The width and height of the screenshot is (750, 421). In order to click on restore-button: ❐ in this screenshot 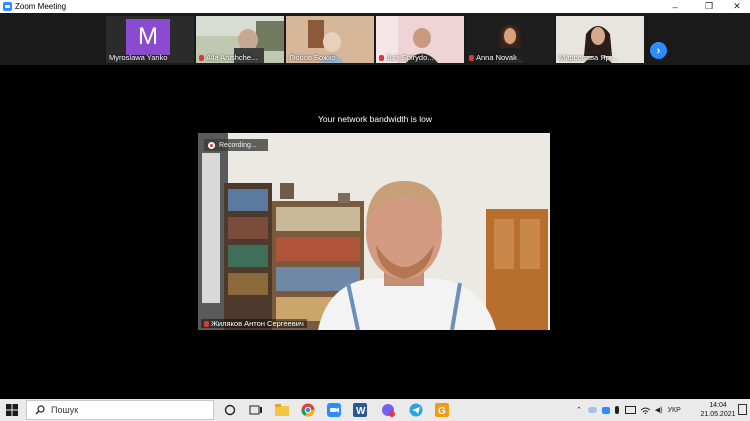, I will do `click(709, 6)`.